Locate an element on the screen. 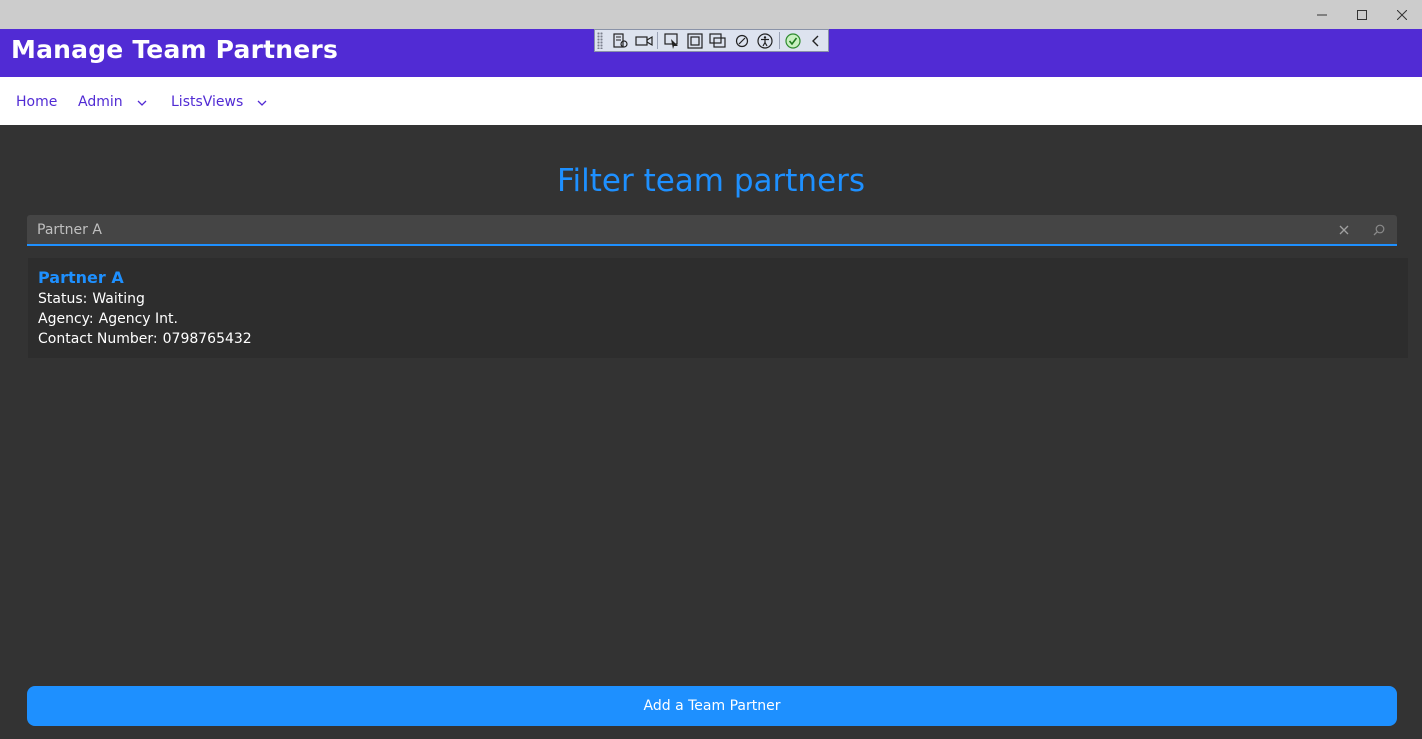  nav-item-listsviews: ListsViews is located at coordinates (219, 102).